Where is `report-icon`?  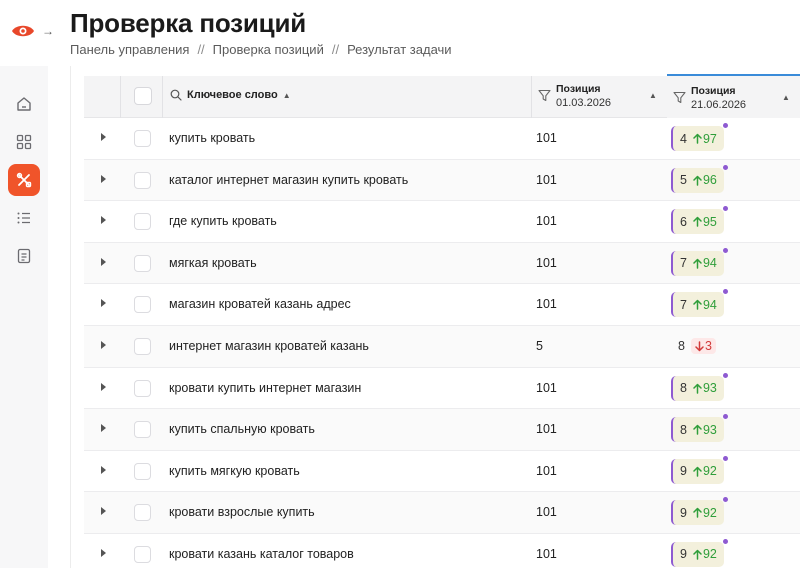 report-icon is located at coordinates (24, 256).